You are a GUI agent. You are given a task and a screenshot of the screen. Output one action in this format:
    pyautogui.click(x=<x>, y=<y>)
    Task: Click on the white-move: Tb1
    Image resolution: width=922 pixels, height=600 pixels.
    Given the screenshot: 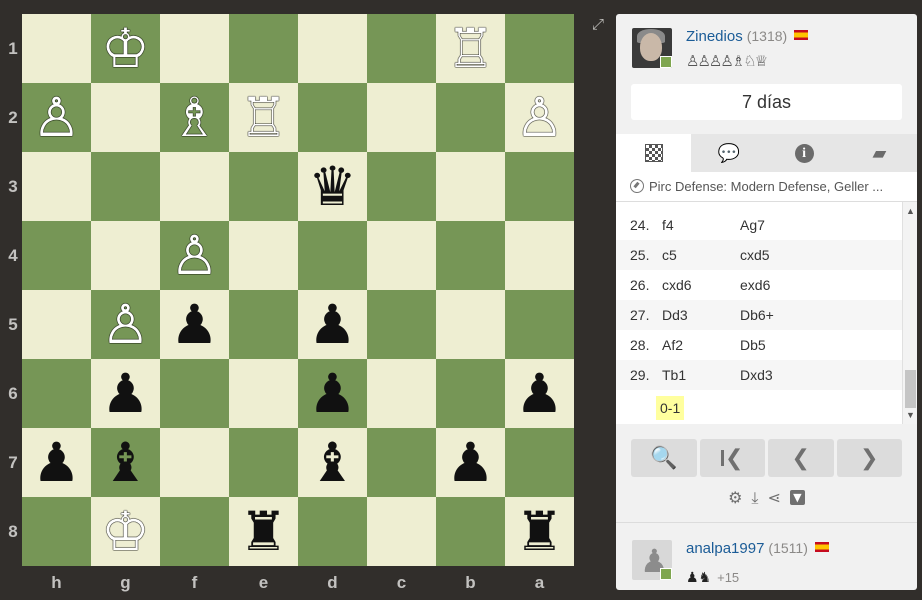 What is the action you would take?
    pyautogui.click(x=674, y=375)
    